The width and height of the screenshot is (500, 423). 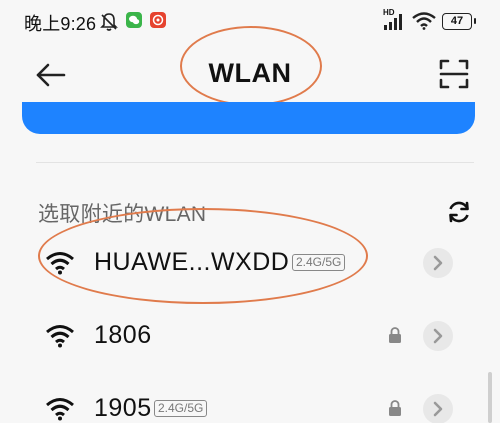 What do you see at coordinates (250, 401) in the screenshot?
I see `network-row: 1905 2.4G/5G` at bounding box center [250, 401].